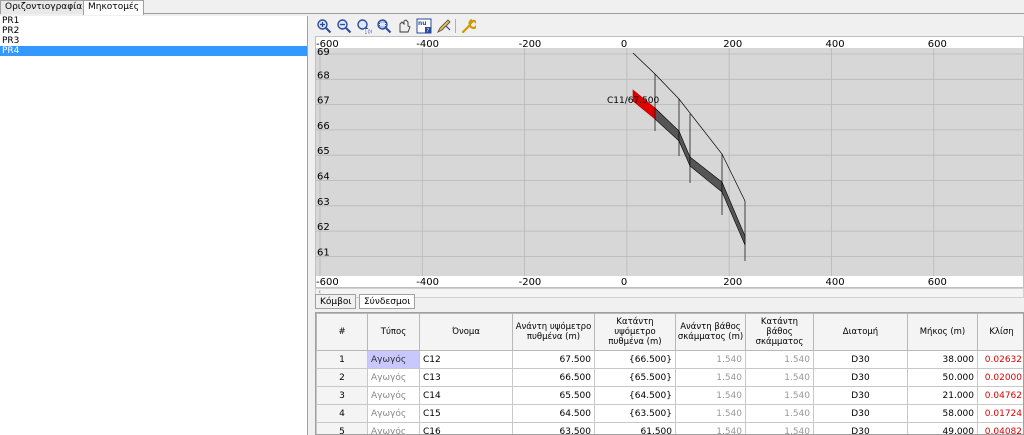 Image resolution: width=1024 pixels, height=435 pixels. I want to click on tab-profiles: Μηκοτομές, so click(114, 7).